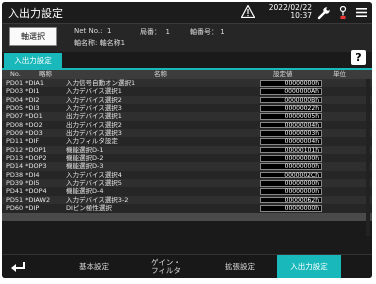 The width and height of the screenshot is (376, 284). I want to click on probe-icon, so click(343, 13).